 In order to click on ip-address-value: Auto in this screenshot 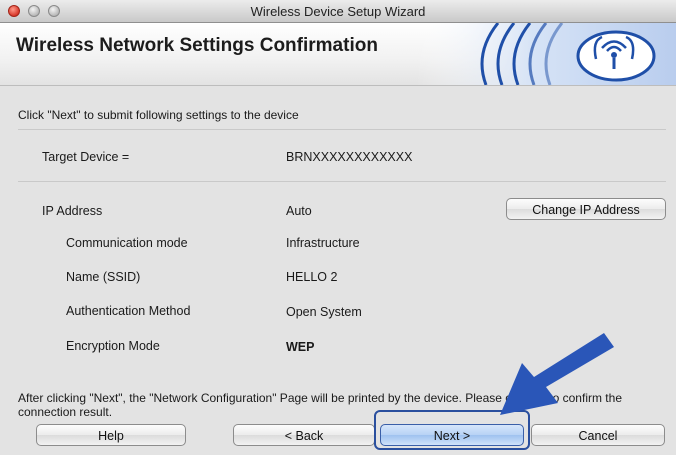, I will do `click(299, 211)`.